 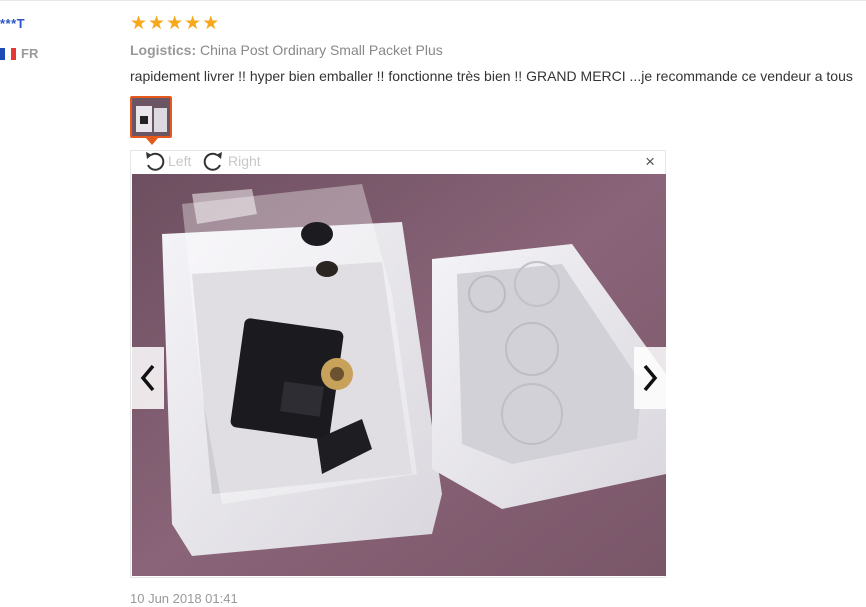 I want to click on close-icon: ×, so click(x=650, y=161).